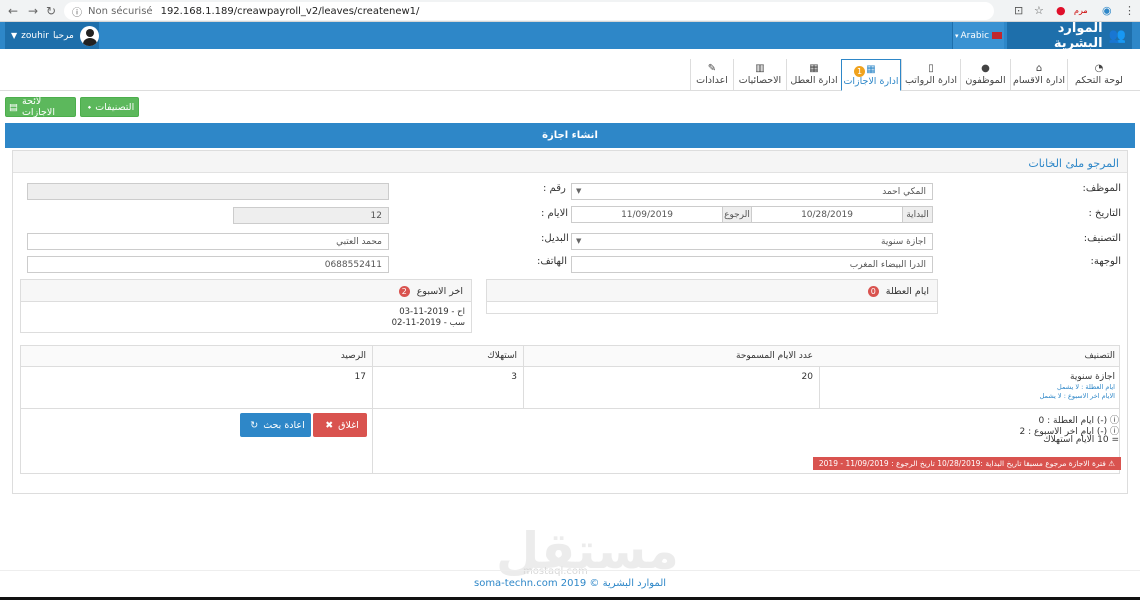 The image size is (1140, 600). I want to click on holidays-note: ايام العطلة : لا يشمل, so click(1086, 387).